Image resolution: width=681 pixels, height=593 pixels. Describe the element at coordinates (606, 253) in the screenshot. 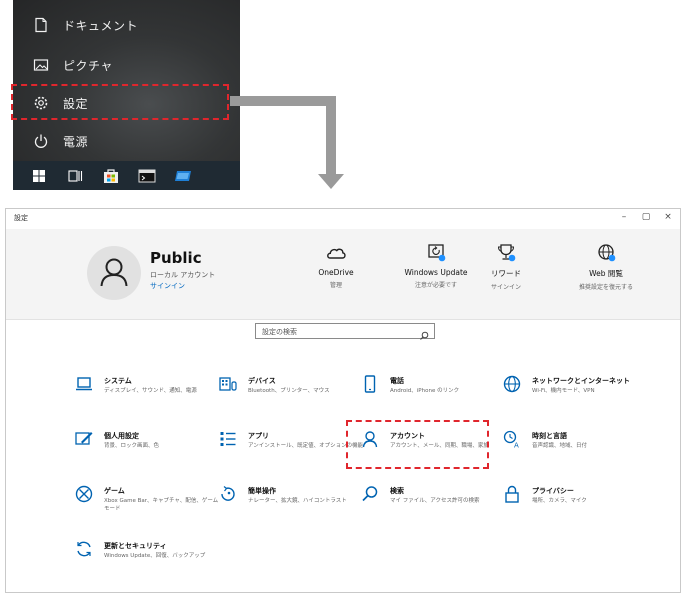

I see `globe-icon` at that location.